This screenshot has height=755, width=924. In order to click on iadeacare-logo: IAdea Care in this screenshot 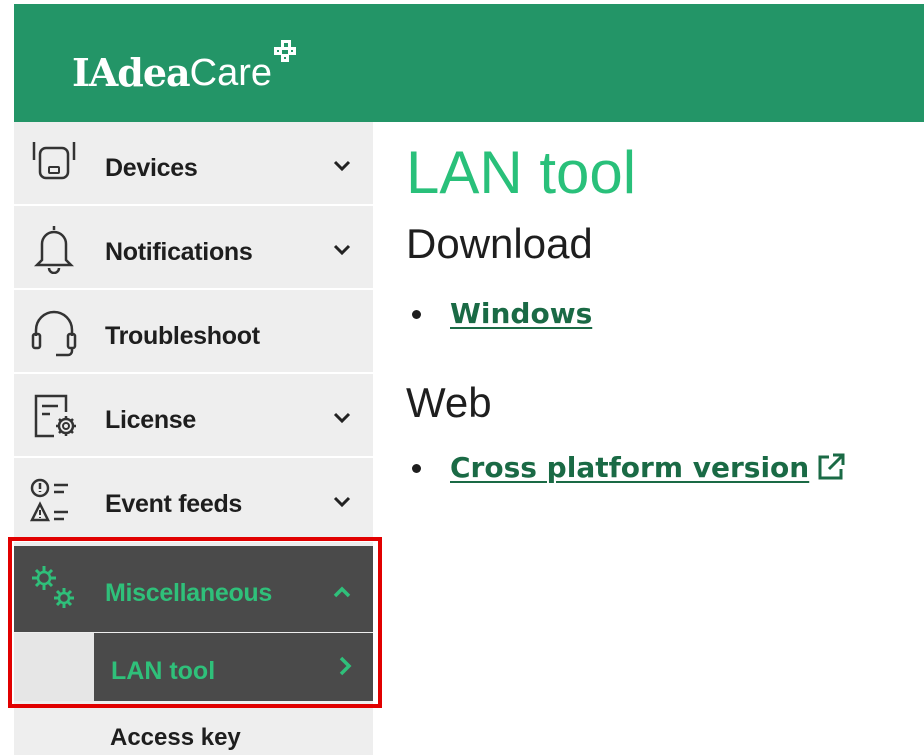, I will do `click(185, 72)`.